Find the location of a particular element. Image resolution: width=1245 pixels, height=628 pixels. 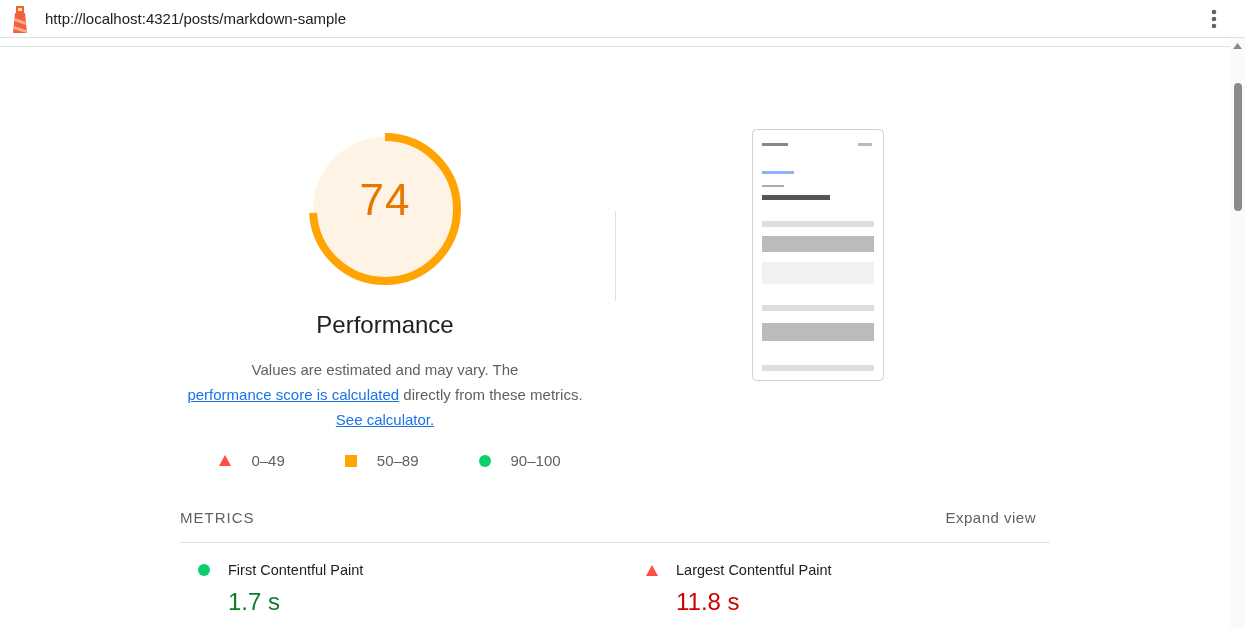

legend-label: 90–100 is located at coordinates (535, 460).